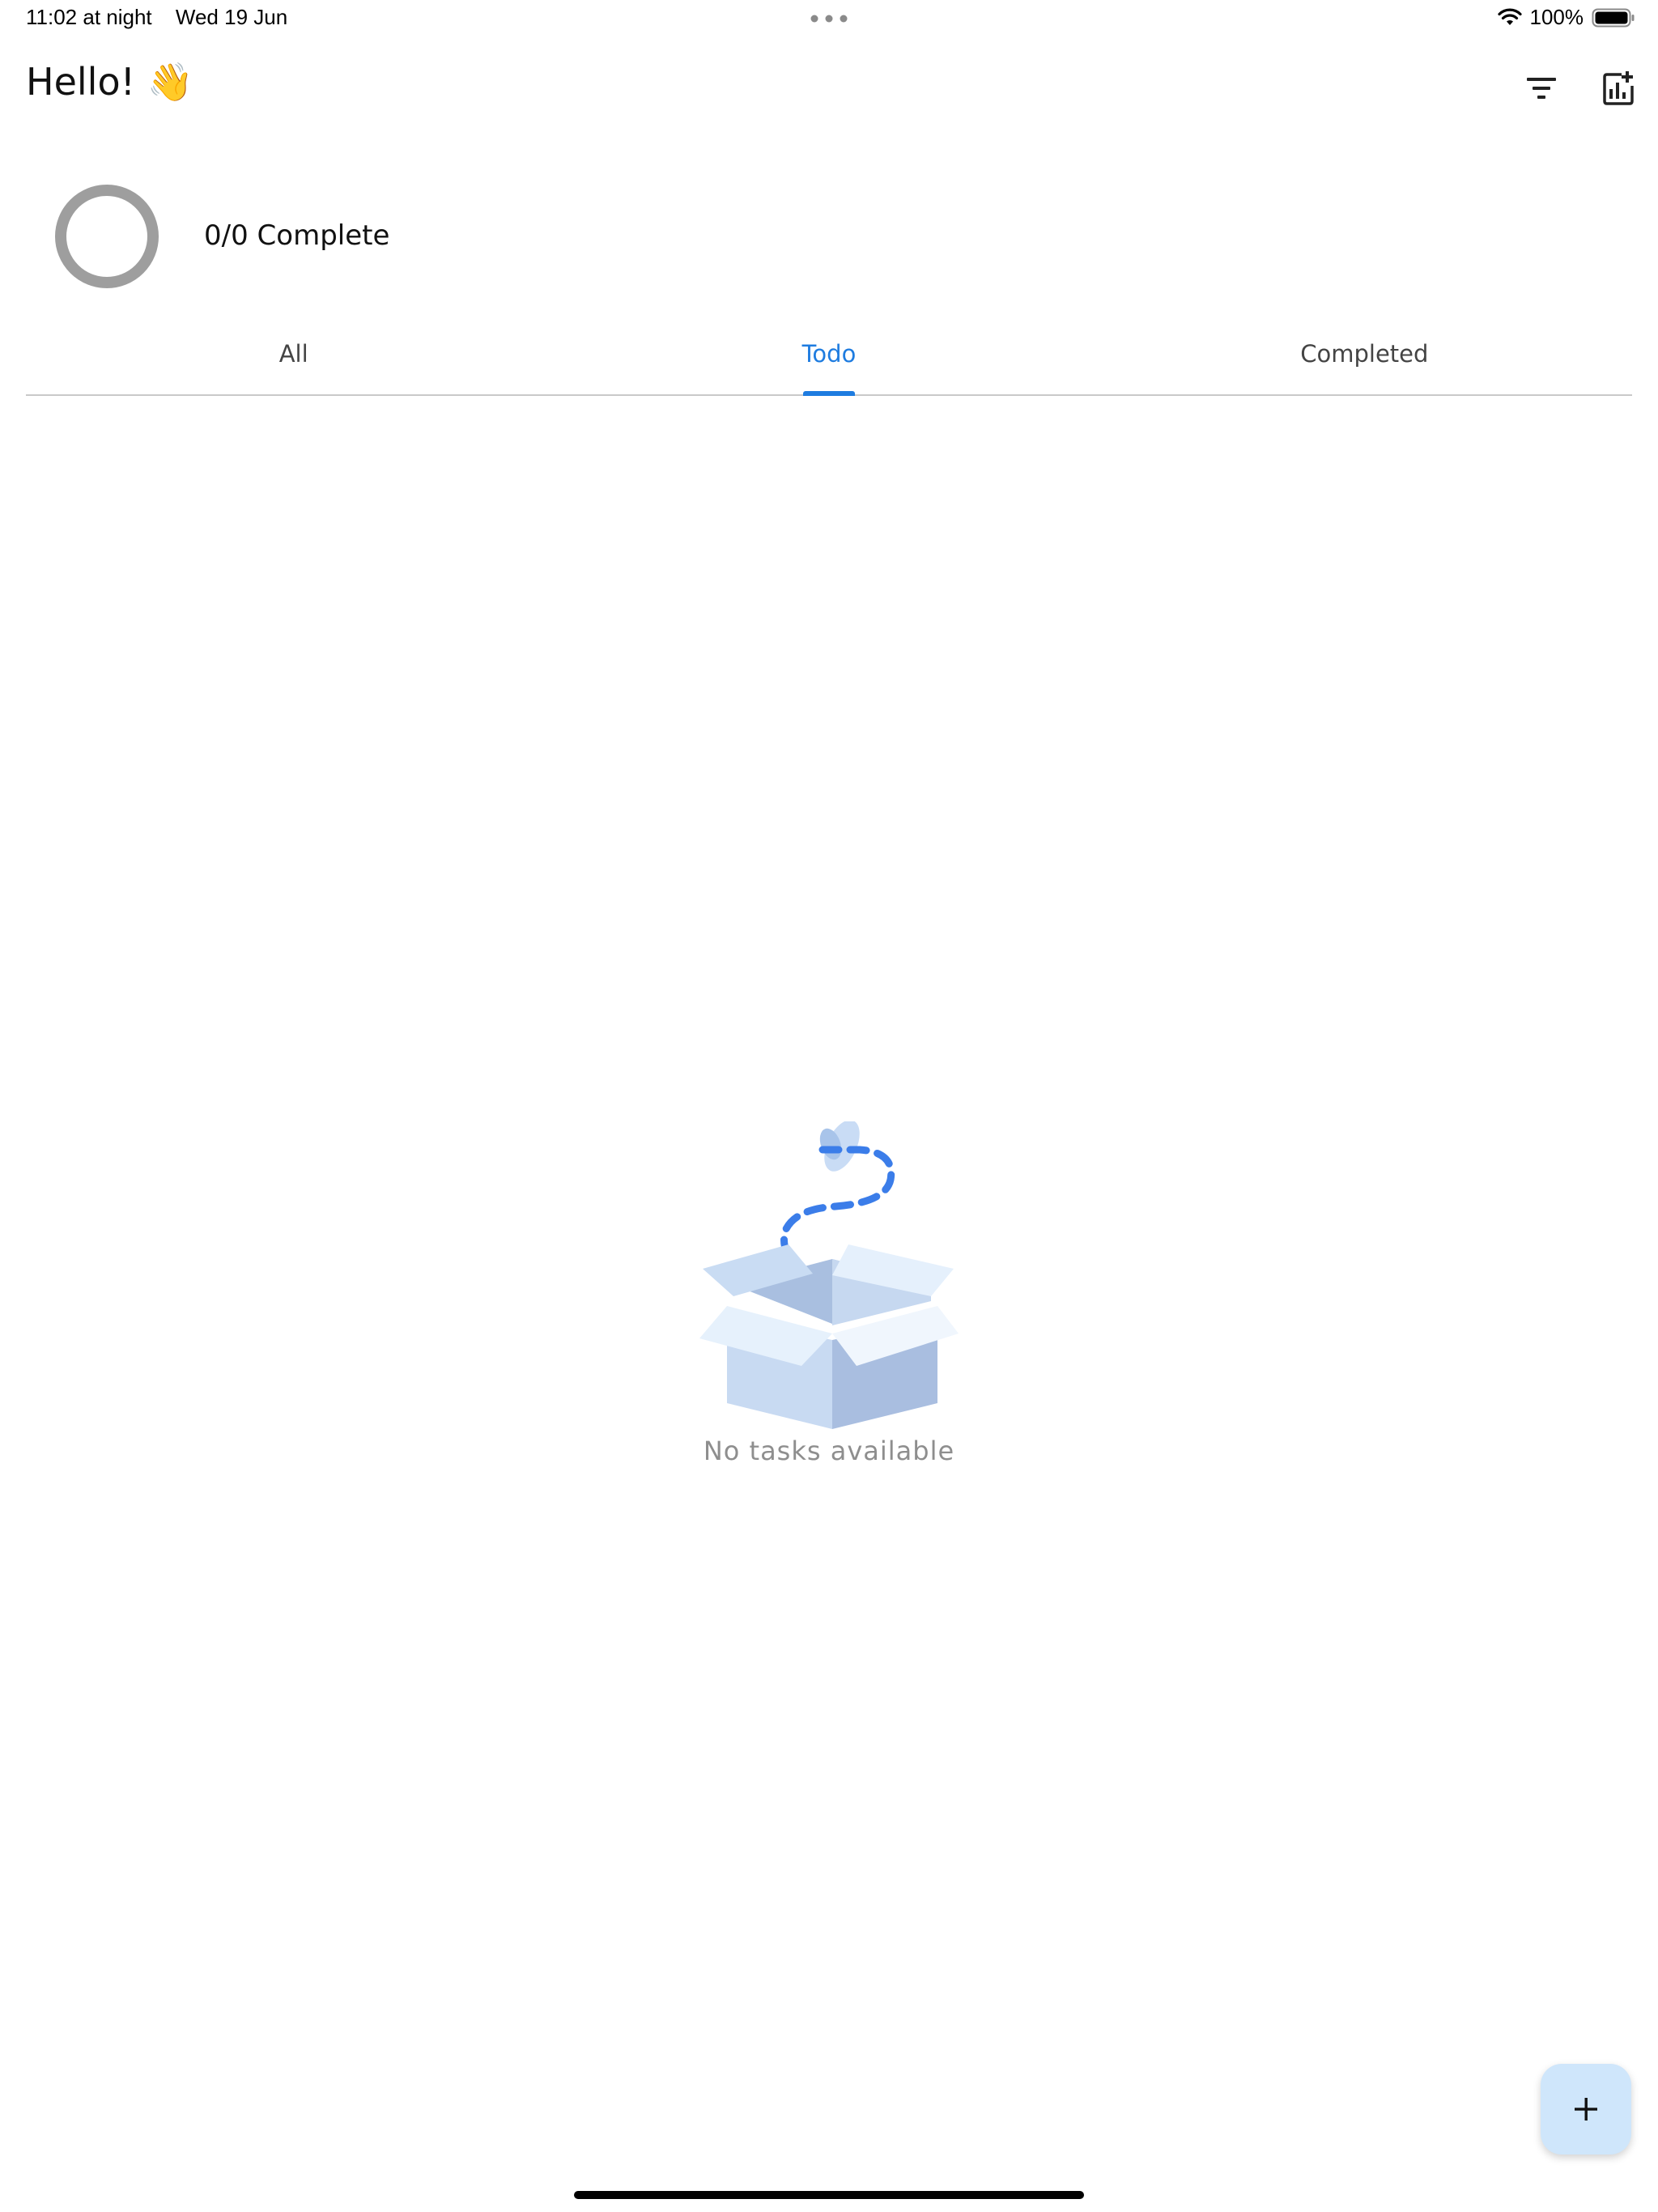 The height and width of the screenshot is (2212, 1658). Describe the element at coordinates (829, 1451) in the screenshot. I see `empty-state-message: No tasks available` at that location.